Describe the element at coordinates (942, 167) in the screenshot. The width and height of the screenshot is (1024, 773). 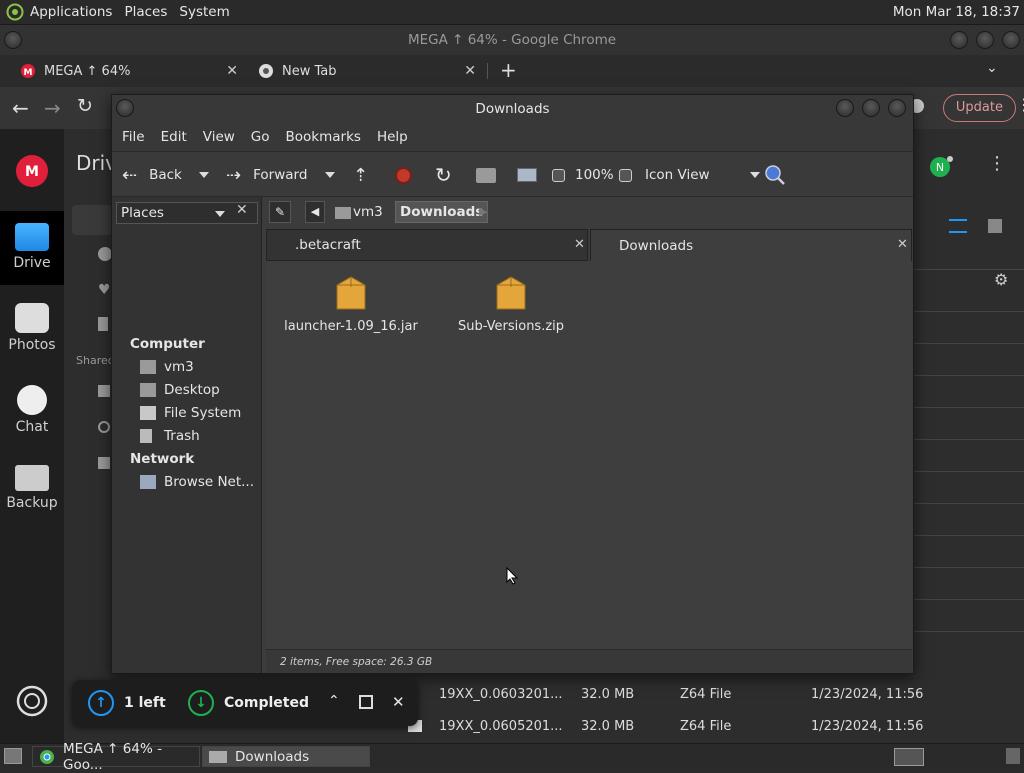
I see `avatar: N` at that location.